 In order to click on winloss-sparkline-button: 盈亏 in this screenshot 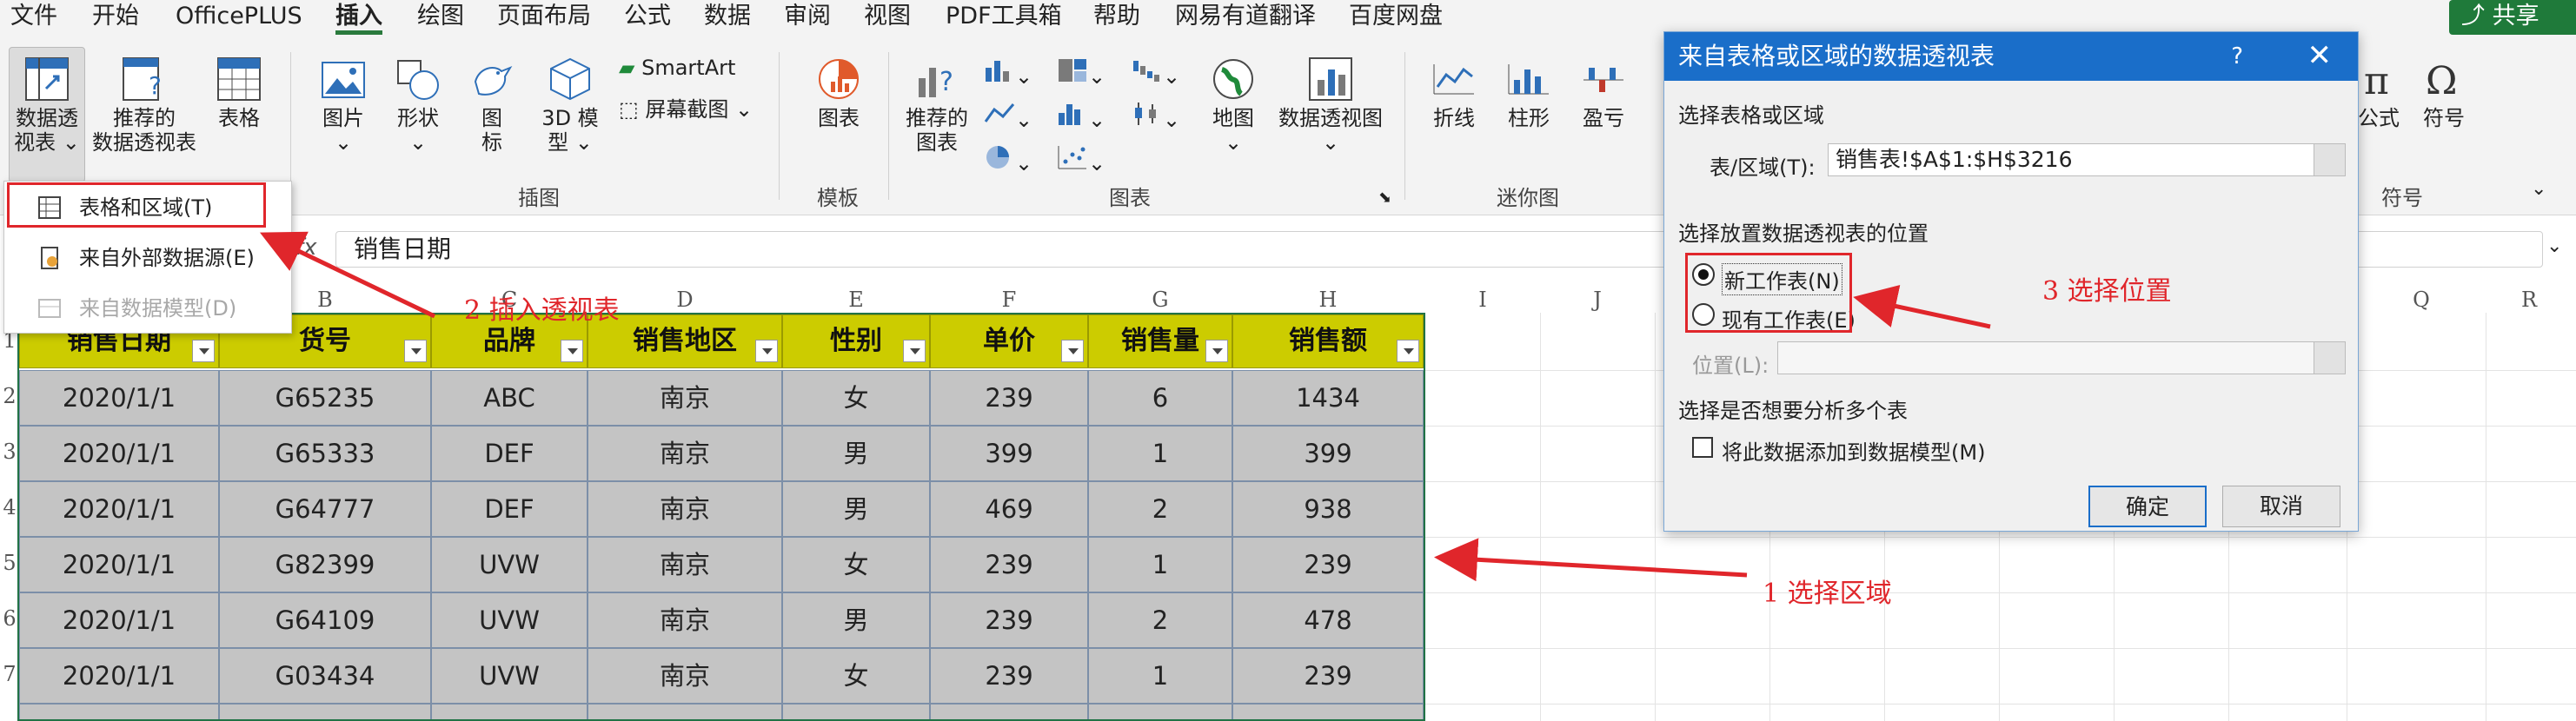, I will do `click(1603, 93)`.